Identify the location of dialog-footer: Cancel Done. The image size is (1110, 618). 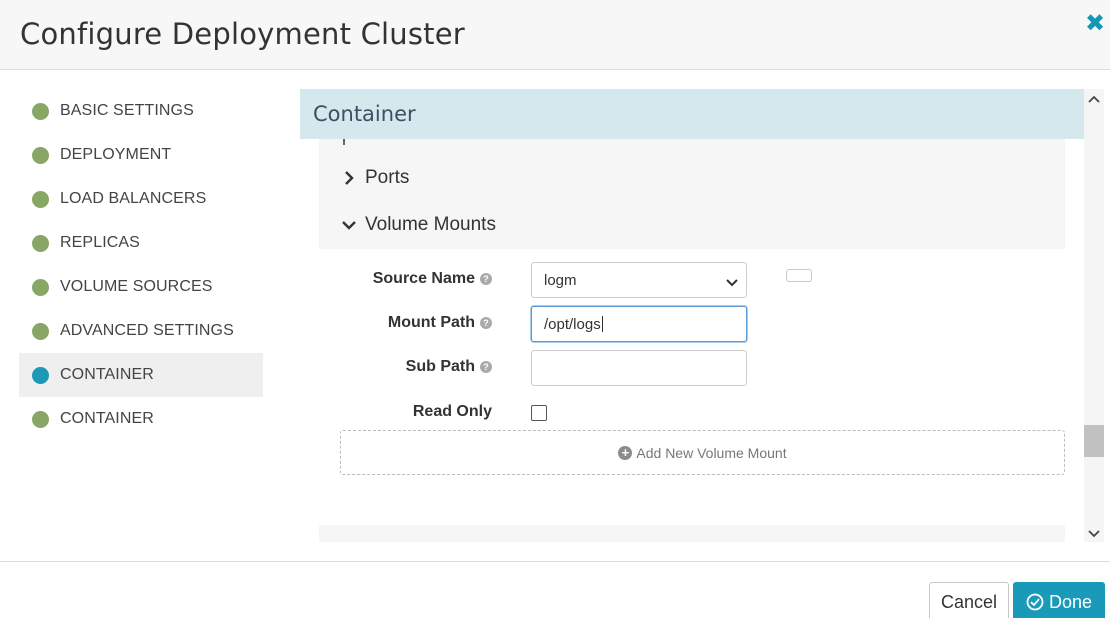
(555, 589).